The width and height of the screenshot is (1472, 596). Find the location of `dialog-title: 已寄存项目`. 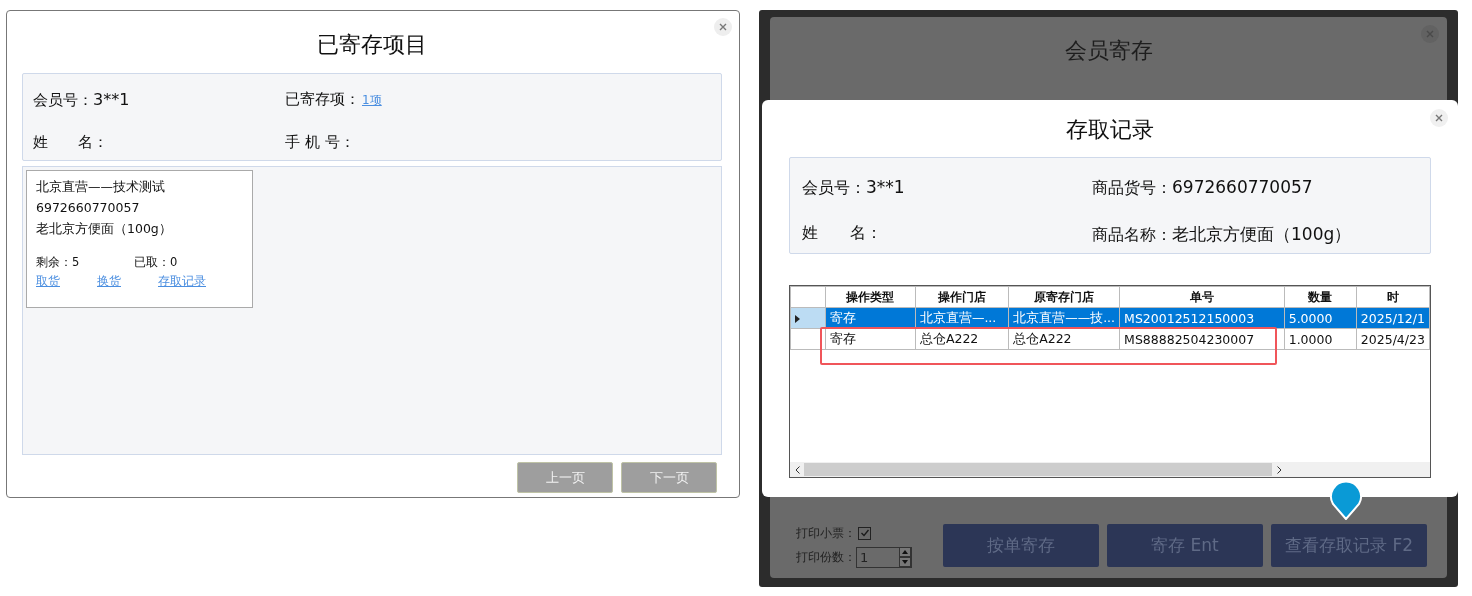

dialog-title: 已寄存项目 is located at coordinates (372, 45).